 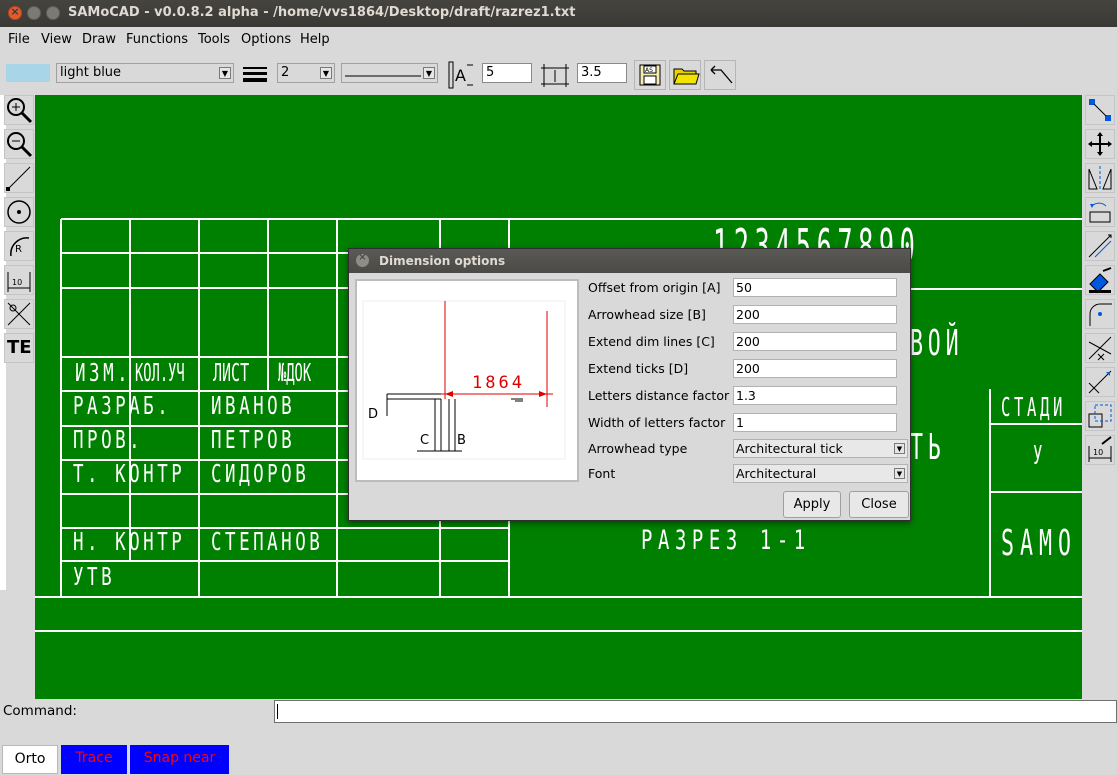 I want to click on snap-near-toggle: Snap near, so click(x=179, y=759).